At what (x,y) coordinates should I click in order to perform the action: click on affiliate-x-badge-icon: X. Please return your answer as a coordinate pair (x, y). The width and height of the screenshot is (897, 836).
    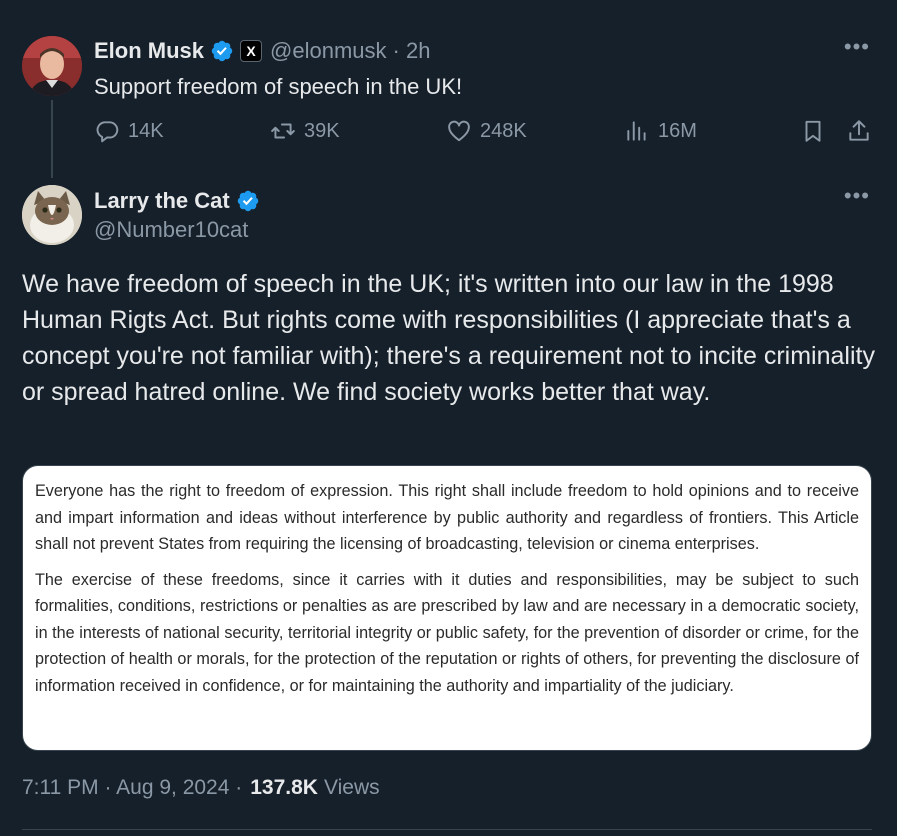
    Looking at the image, I should click on (251, 51).